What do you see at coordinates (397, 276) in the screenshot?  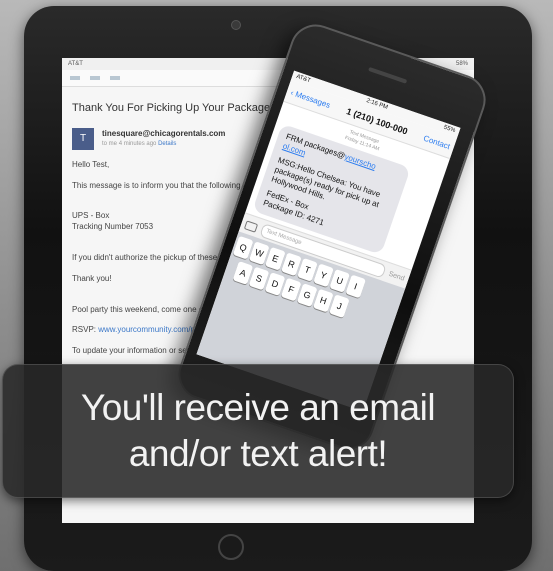 I see `send-button: Send` at bounding box center [397, 276].